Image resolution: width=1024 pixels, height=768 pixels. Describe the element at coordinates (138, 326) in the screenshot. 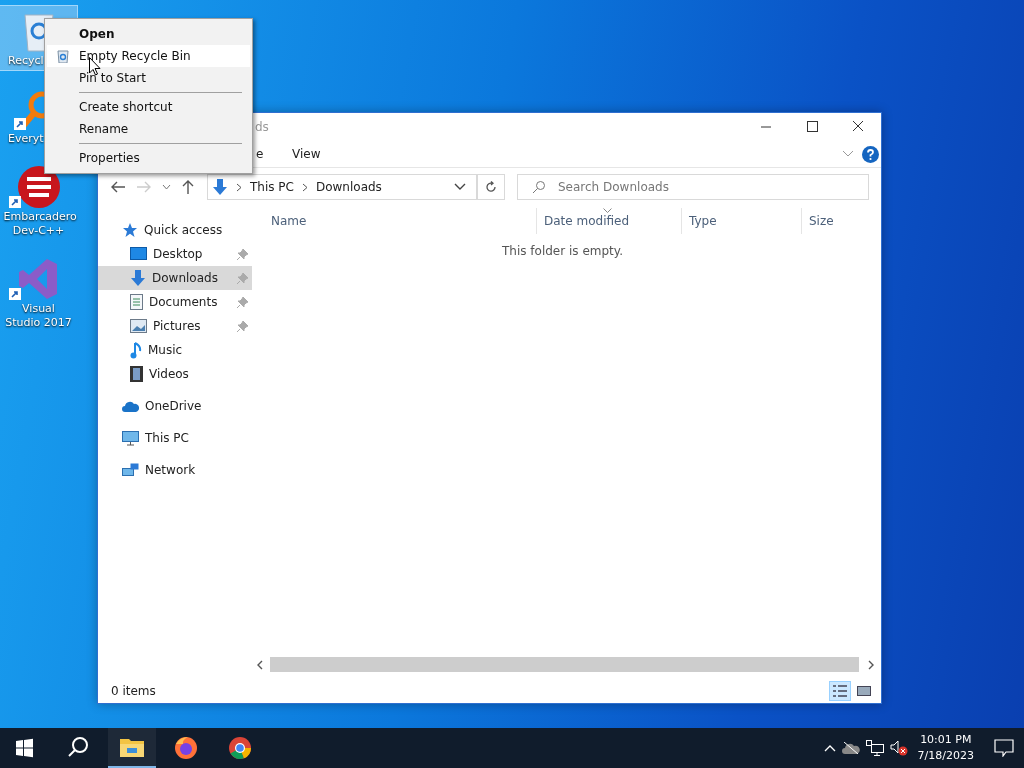

I see `image-icon` at that location.